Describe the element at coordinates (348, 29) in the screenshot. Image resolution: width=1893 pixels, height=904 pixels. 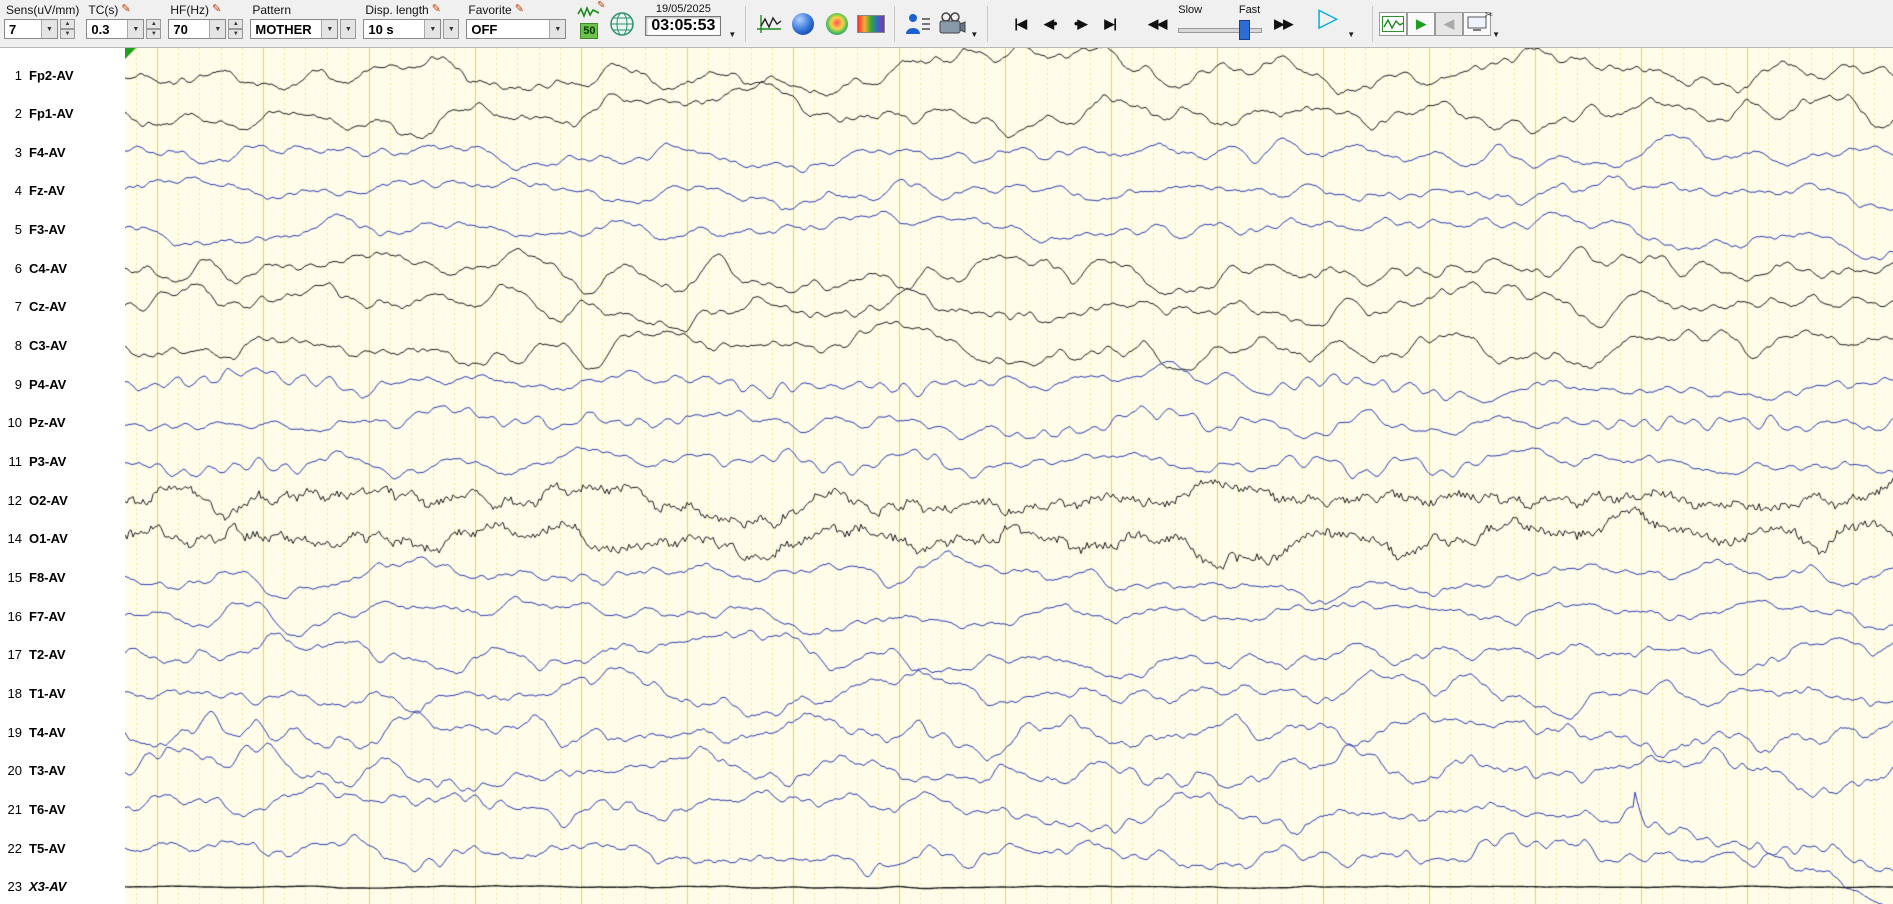
I see `pattern-menu-button: ▼` at that location.